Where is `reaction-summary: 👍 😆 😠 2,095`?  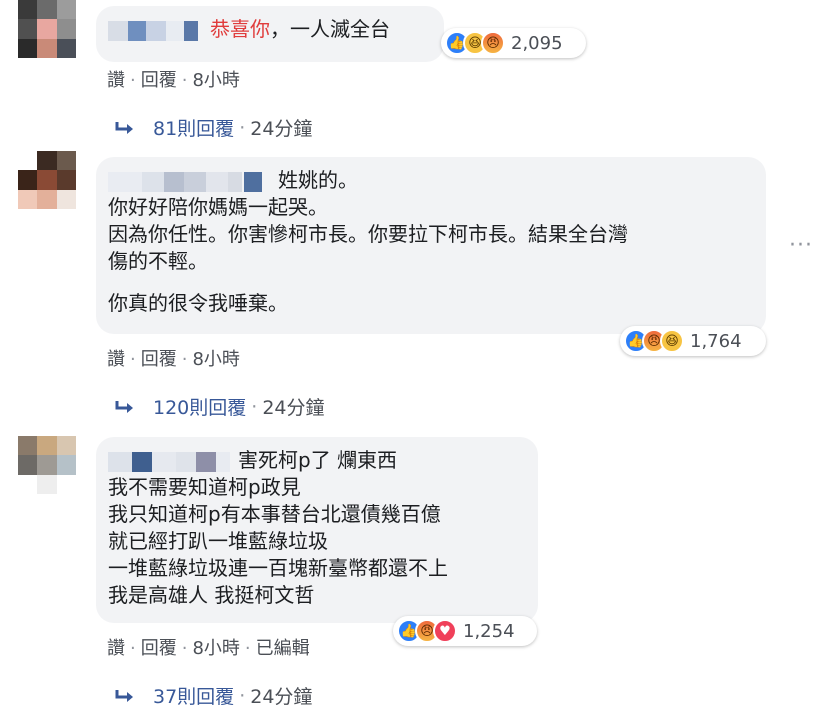 reaction-summary: 👍 😆 😠 2,095 is located at coordinates (513, 43).